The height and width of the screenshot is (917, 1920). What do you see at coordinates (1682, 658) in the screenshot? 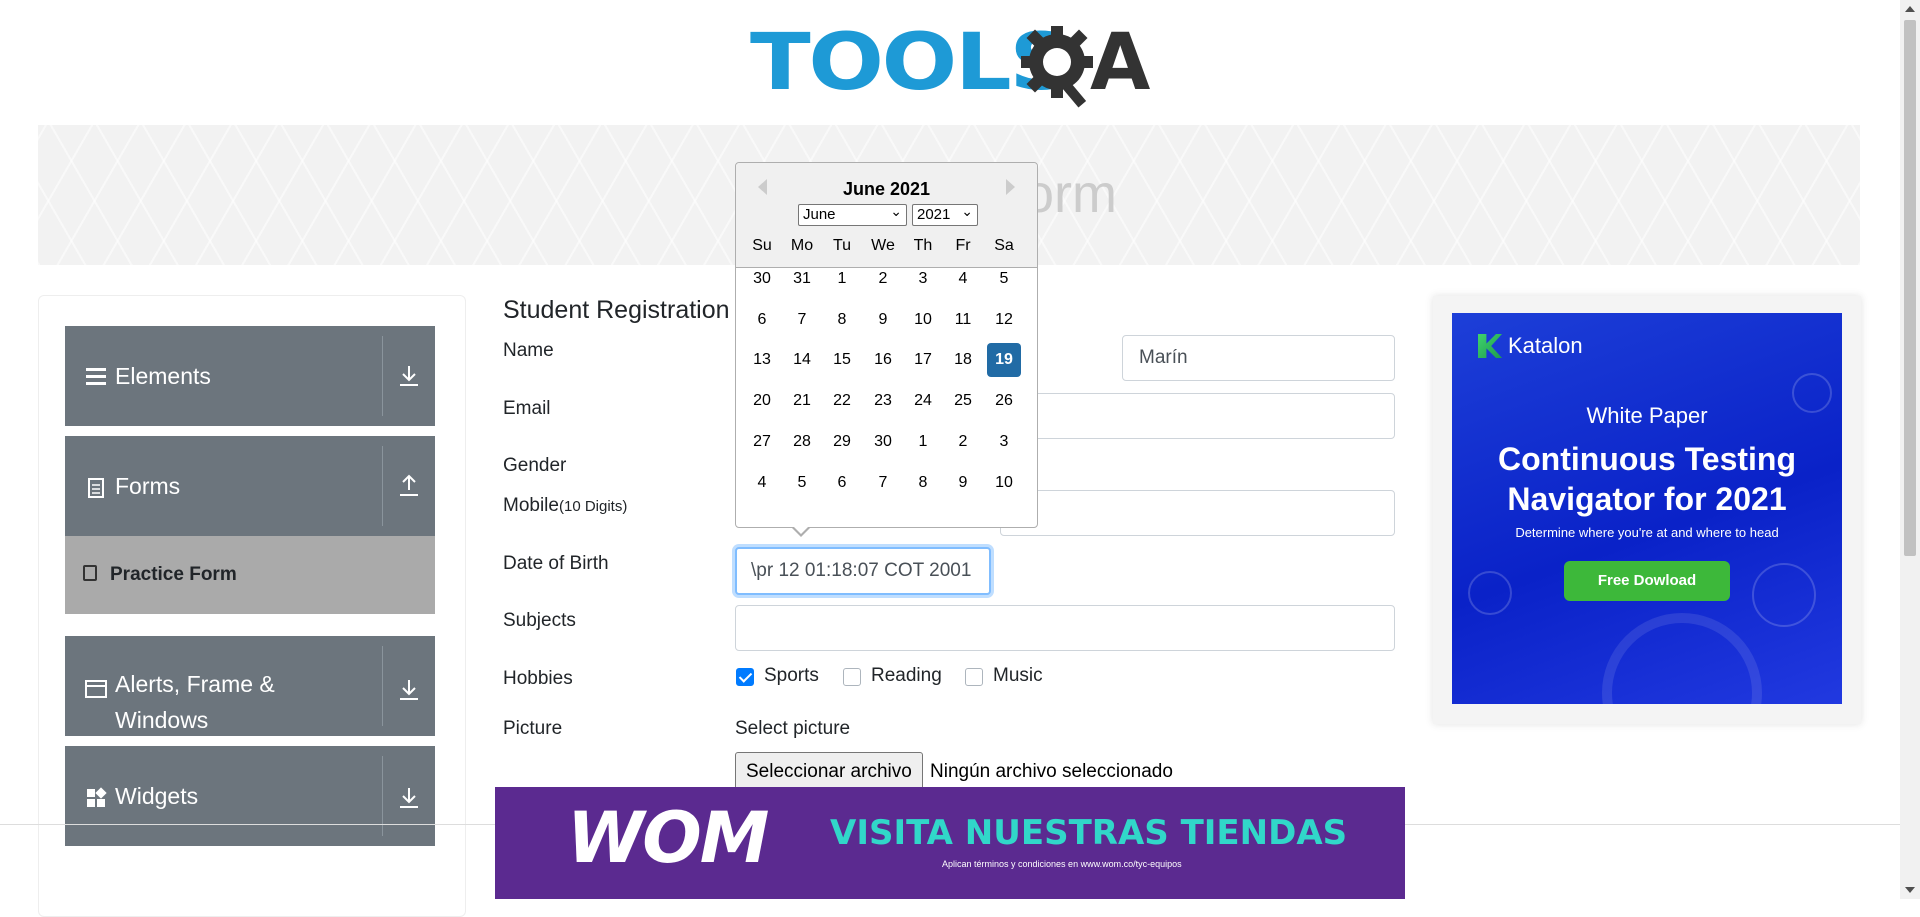
I see `infinity-decoration-icon` at bounding box center [1682, 658].